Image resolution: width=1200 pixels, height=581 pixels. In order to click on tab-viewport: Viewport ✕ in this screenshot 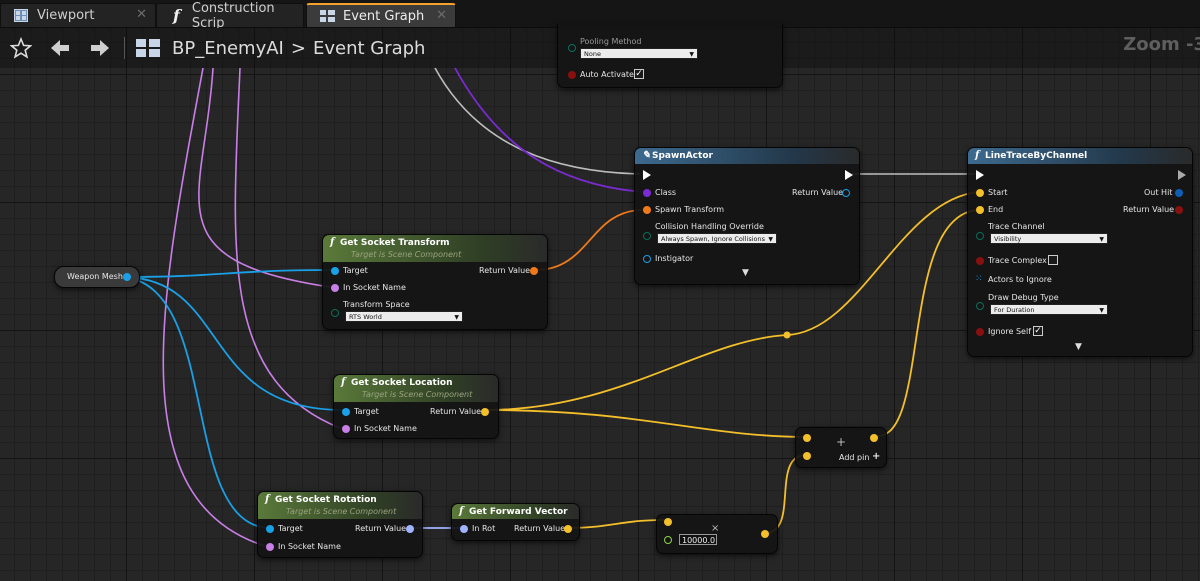, I will do `click(78, 15)`.